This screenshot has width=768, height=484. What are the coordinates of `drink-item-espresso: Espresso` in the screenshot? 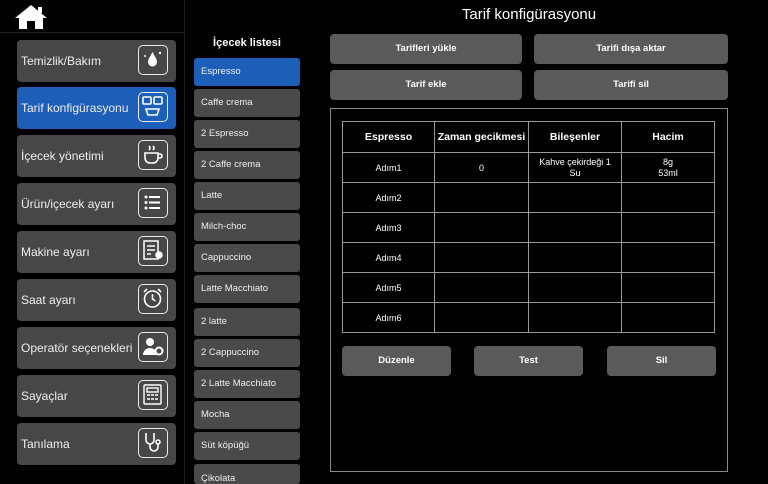 It's located at (247, 72).